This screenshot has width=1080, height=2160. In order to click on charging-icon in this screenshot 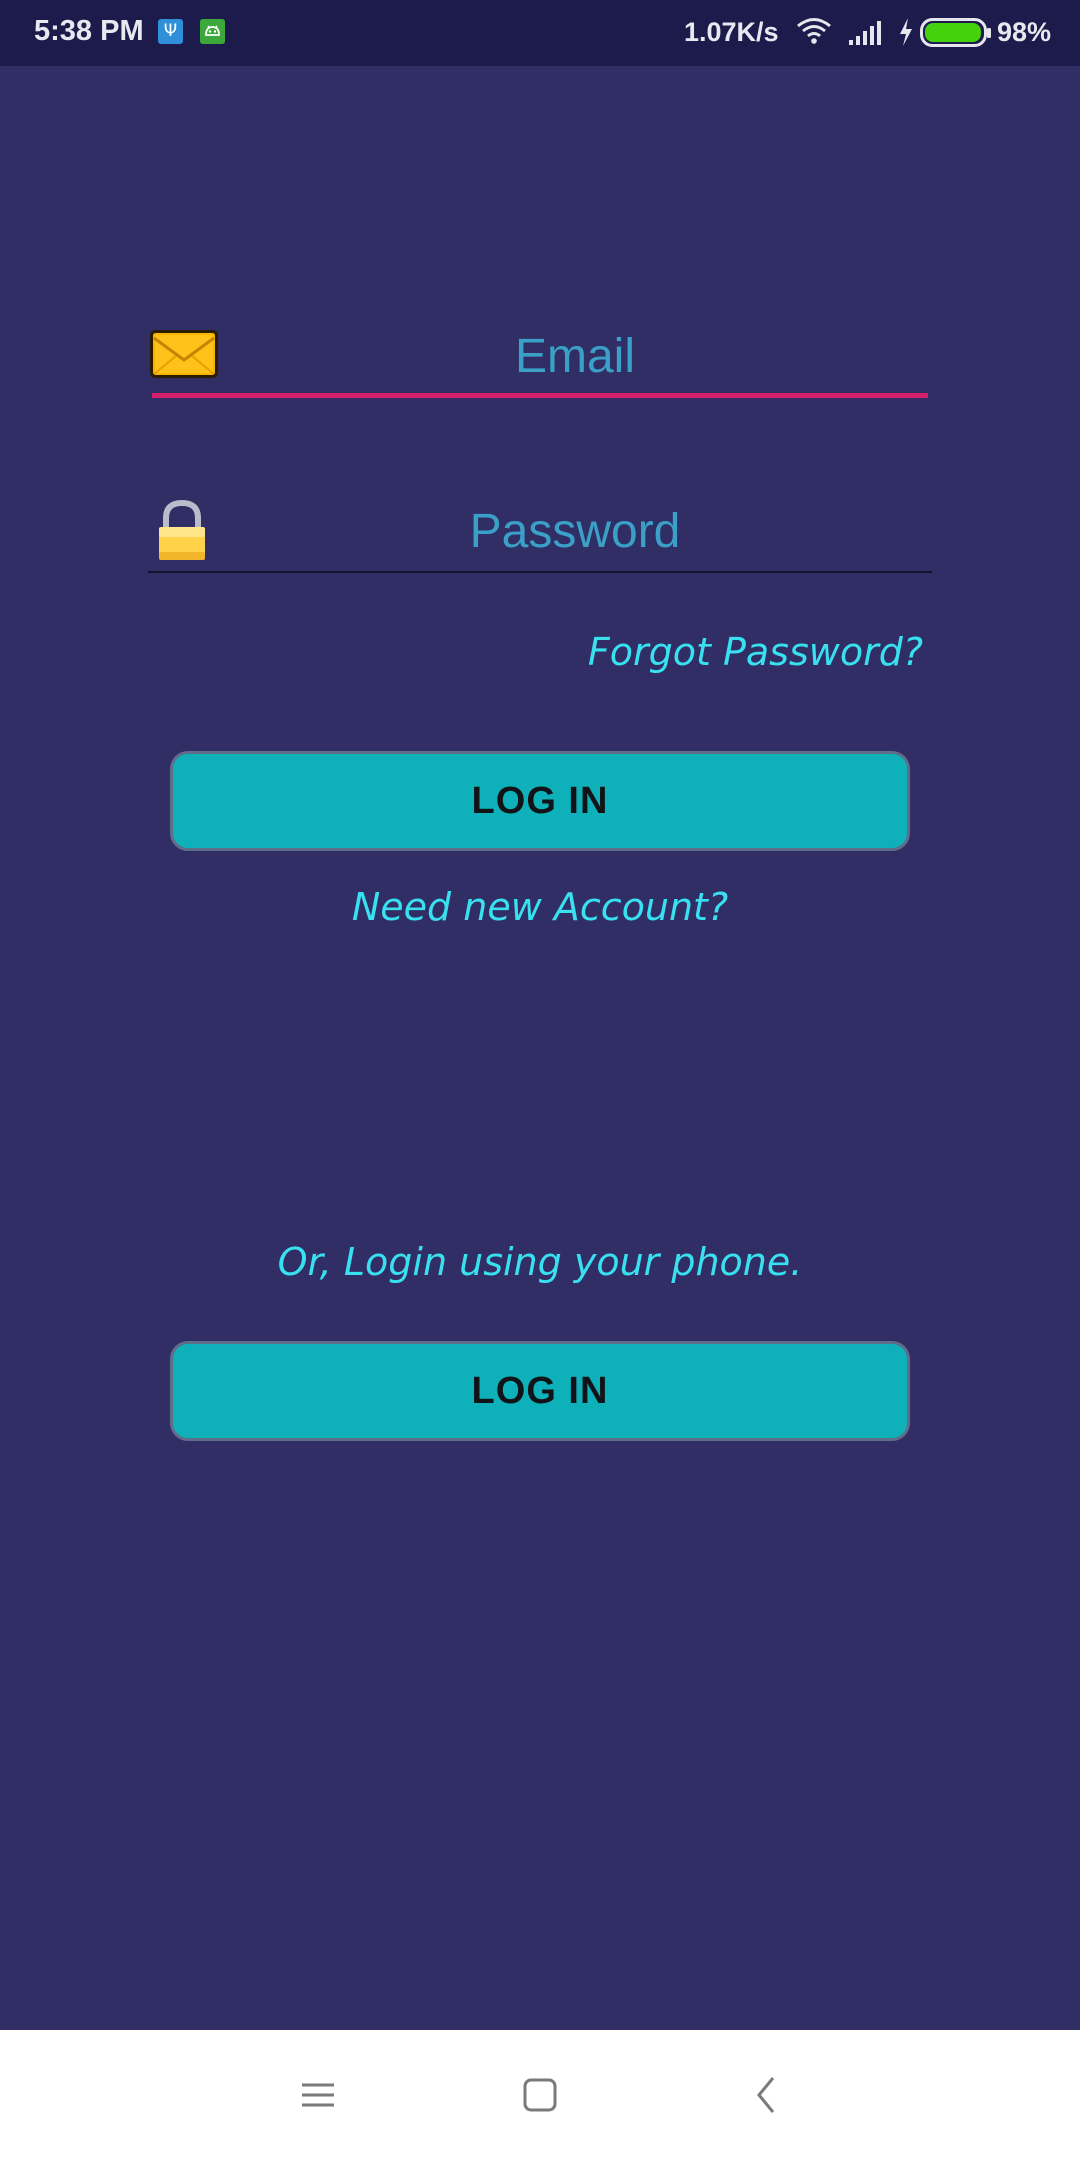, I will do `click(906, 34)`.